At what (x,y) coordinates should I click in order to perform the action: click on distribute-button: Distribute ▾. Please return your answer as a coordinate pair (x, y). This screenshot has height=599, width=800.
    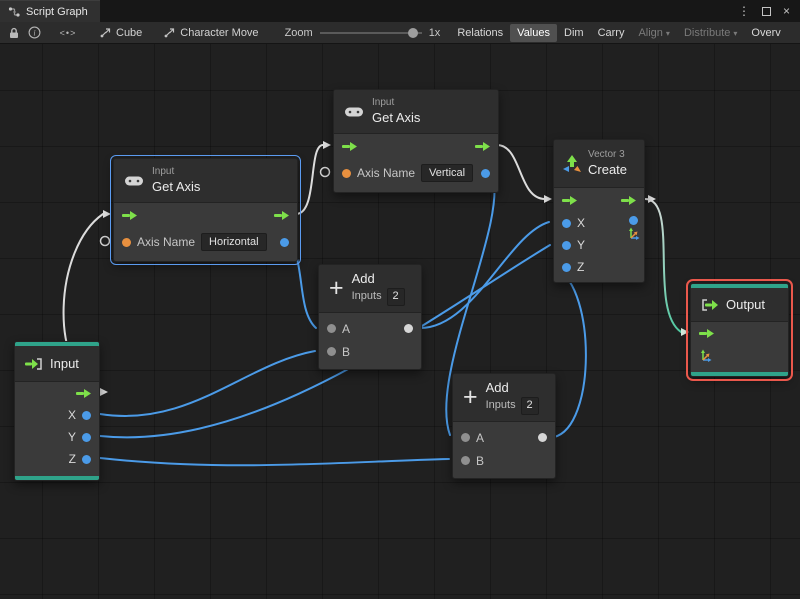
    Looking at the image, I should click on (710, 33).